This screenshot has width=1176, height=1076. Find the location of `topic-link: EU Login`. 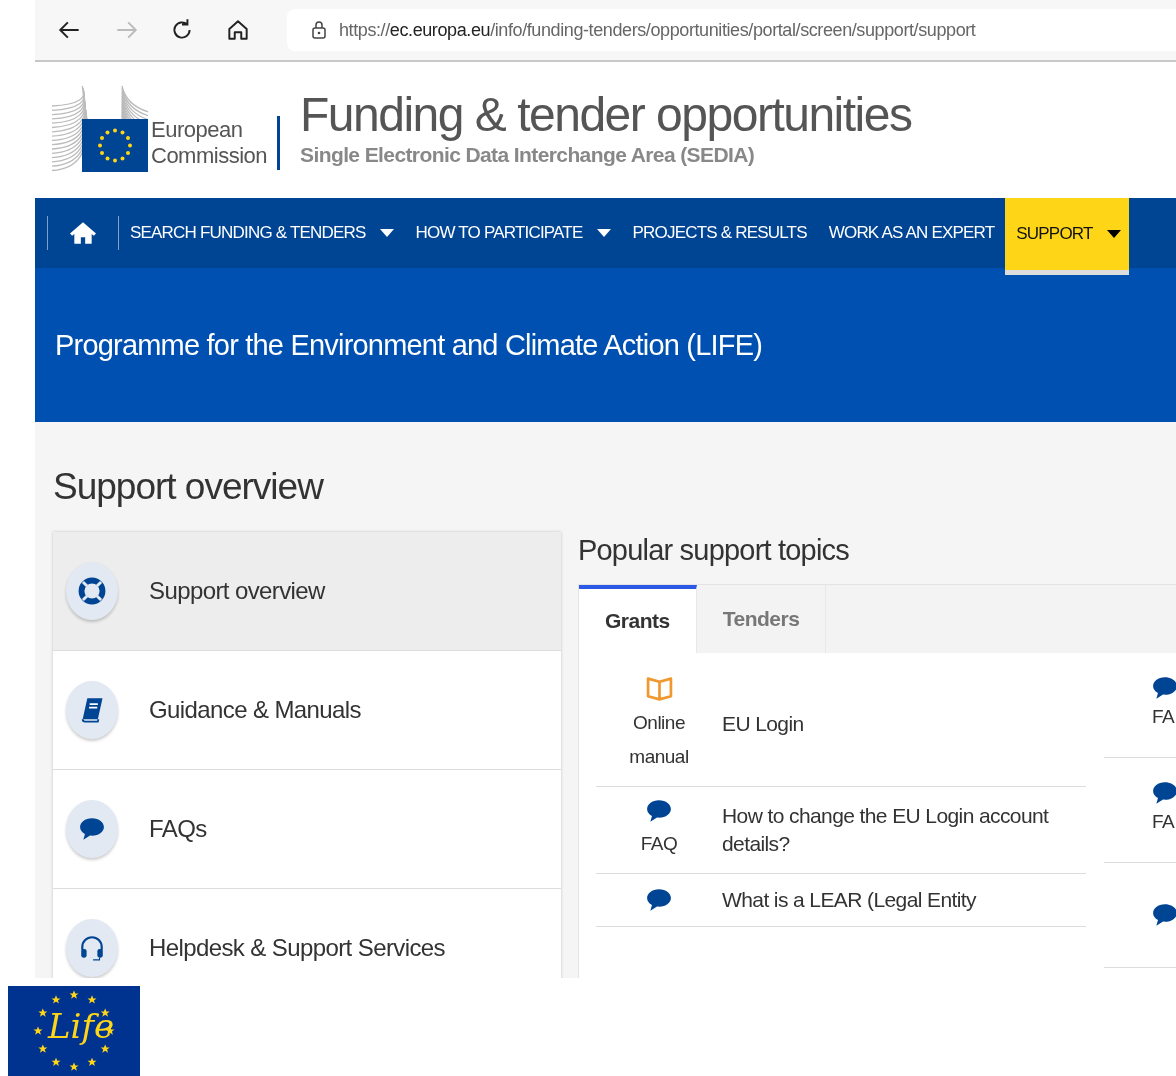

topic-link: EU Login is located at coordinates (763, 723).